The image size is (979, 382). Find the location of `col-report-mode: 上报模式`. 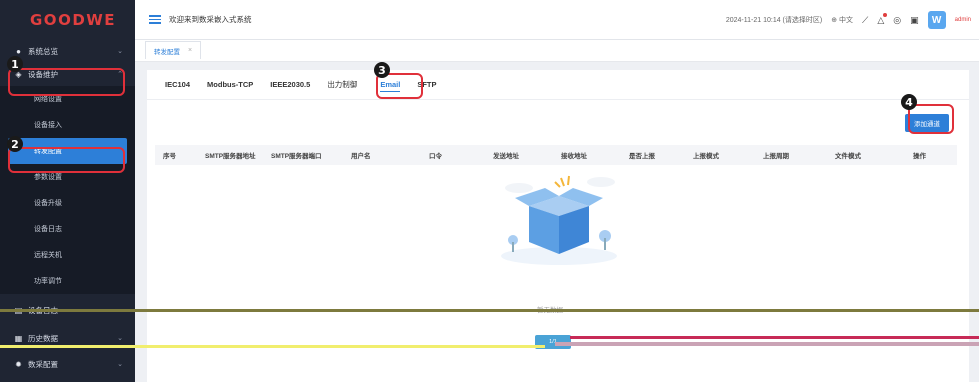

col-report-mode: 上报模式 is located at coordinates (706, 156).